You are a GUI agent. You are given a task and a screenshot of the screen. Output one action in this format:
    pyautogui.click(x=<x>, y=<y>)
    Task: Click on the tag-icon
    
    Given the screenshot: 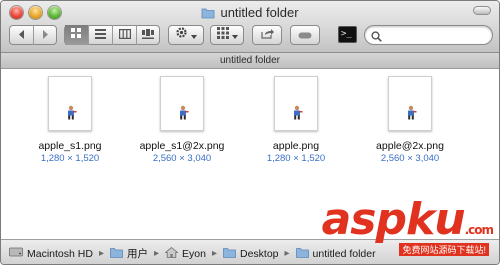 What is the action you would take?
    pyautogui.click(x=305, y=35)
    